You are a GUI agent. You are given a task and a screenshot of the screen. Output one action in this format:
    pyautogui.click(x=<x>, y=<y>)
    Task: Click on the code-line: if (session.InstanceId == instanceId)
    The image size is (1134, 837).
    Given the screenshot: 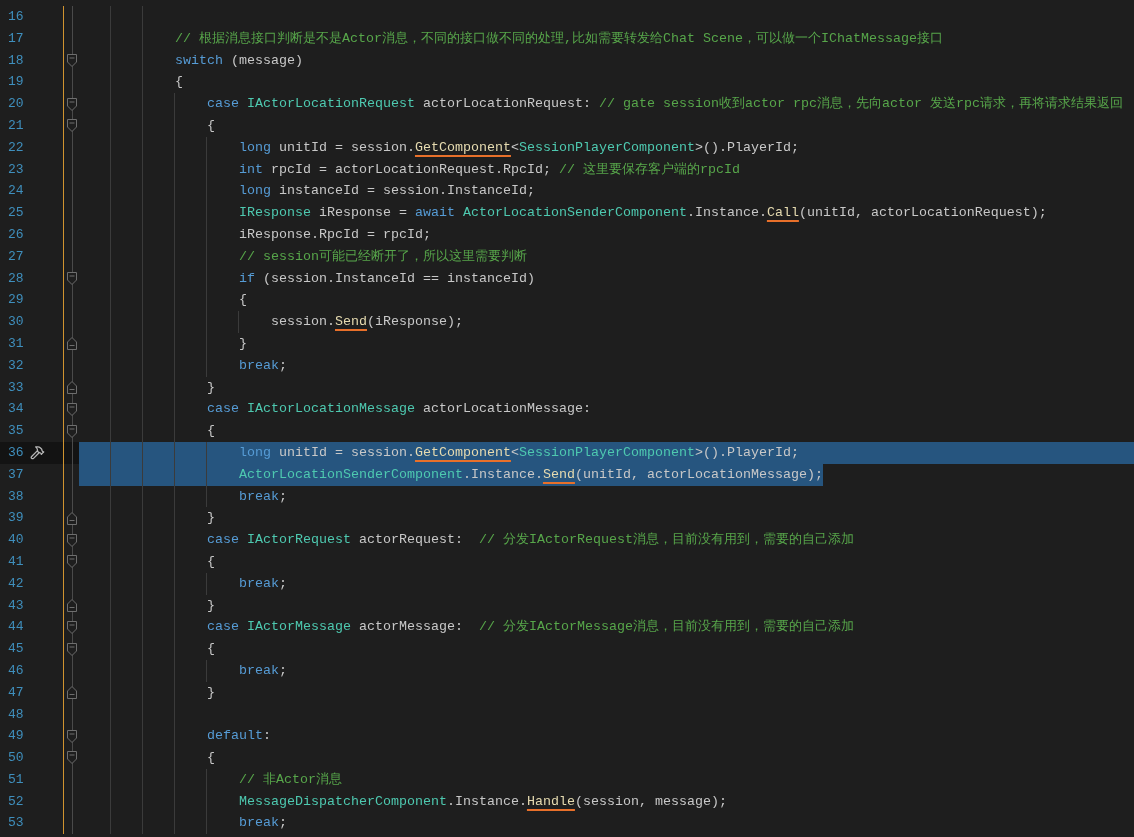 What is the action you would take?
    pyautogui.click(x=387, y=278)
    